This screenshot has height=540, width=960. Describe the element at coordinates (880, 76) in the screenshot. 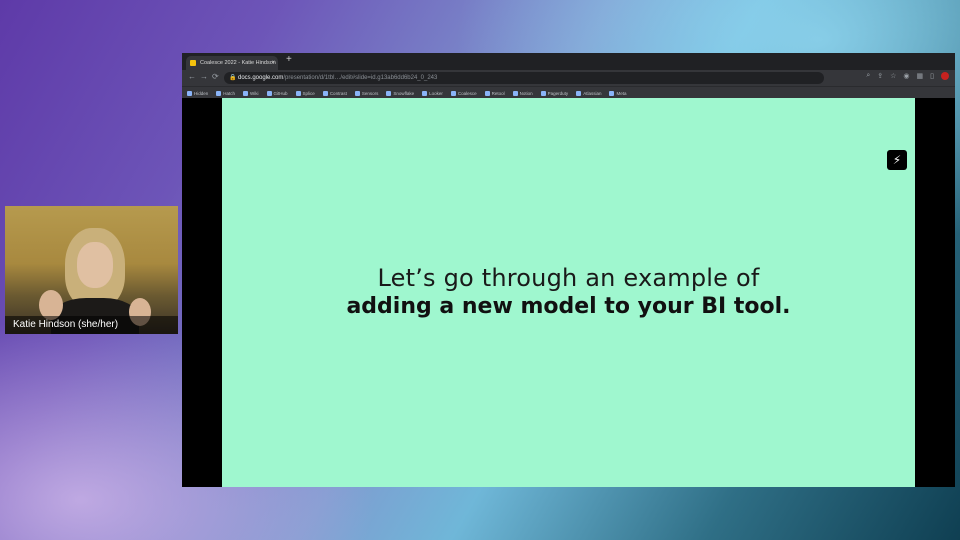

I see `share-icon: ⇪` at that location.